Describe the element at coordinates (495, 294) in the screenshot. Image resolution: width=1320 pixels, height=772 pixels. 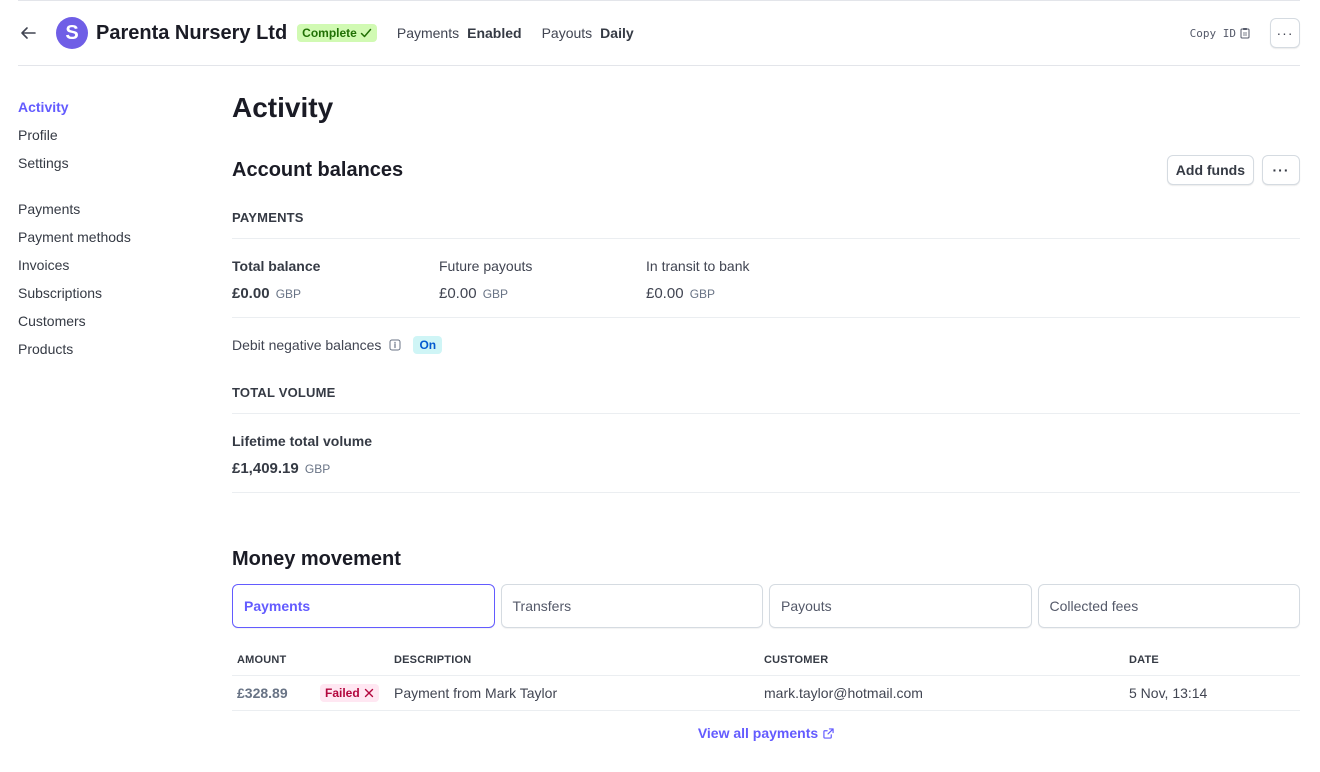
I see `future-payouts-currency: GBP` at that location.